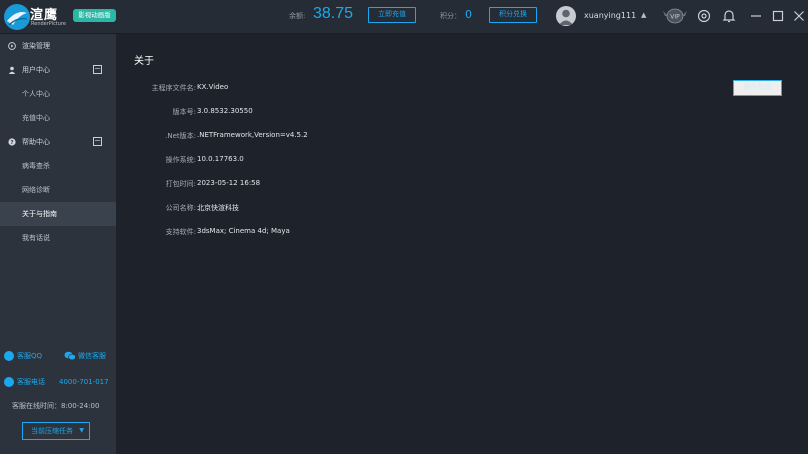 The height and width of the screenshot is (454, 808). Describe the element at coordinates (12, 46) in the screenshot. I see `play-circle-icon` at that location.